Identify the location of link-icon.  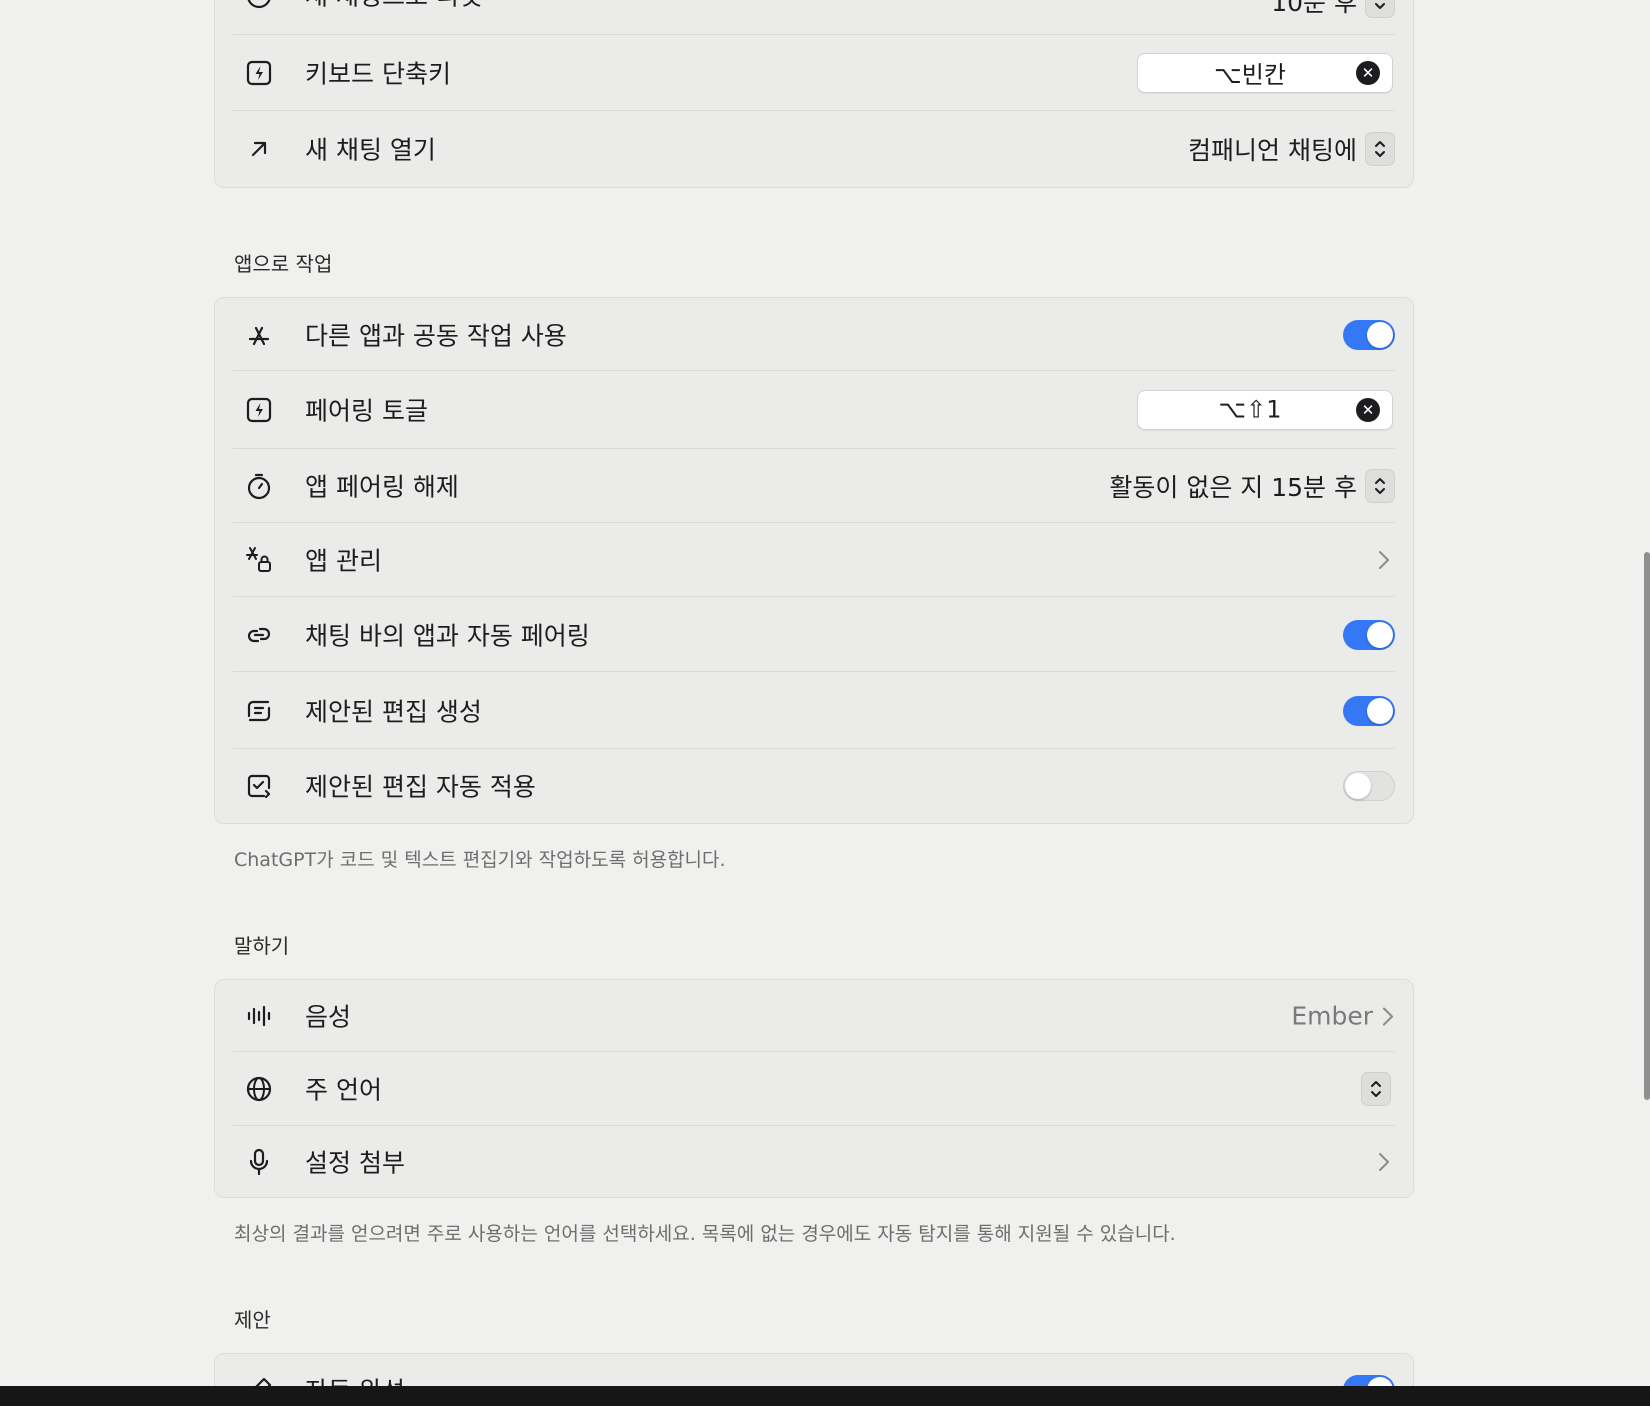
(259, 635).